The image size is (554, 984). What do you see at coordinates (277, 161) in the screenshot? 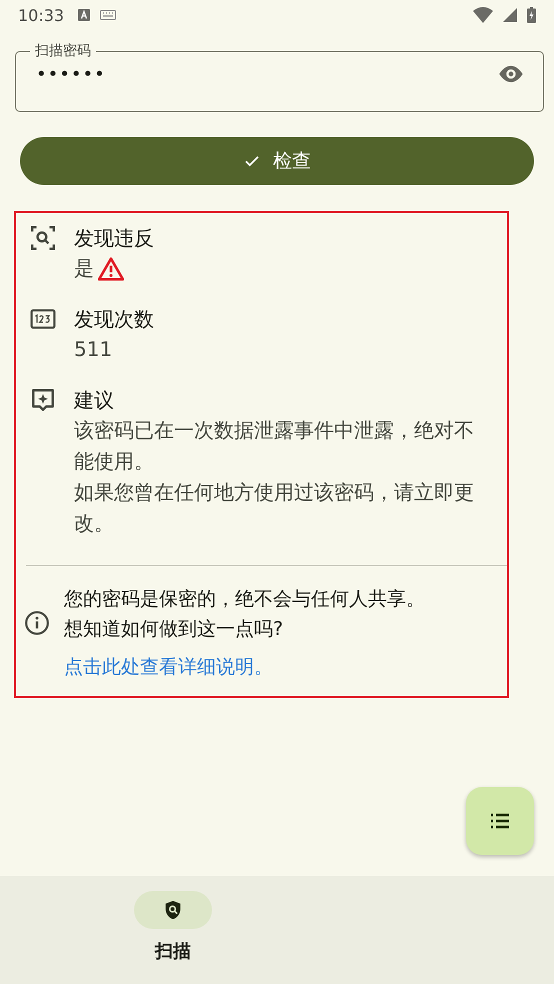
I see `check-button: 检查` at bounding box center [277, 161].